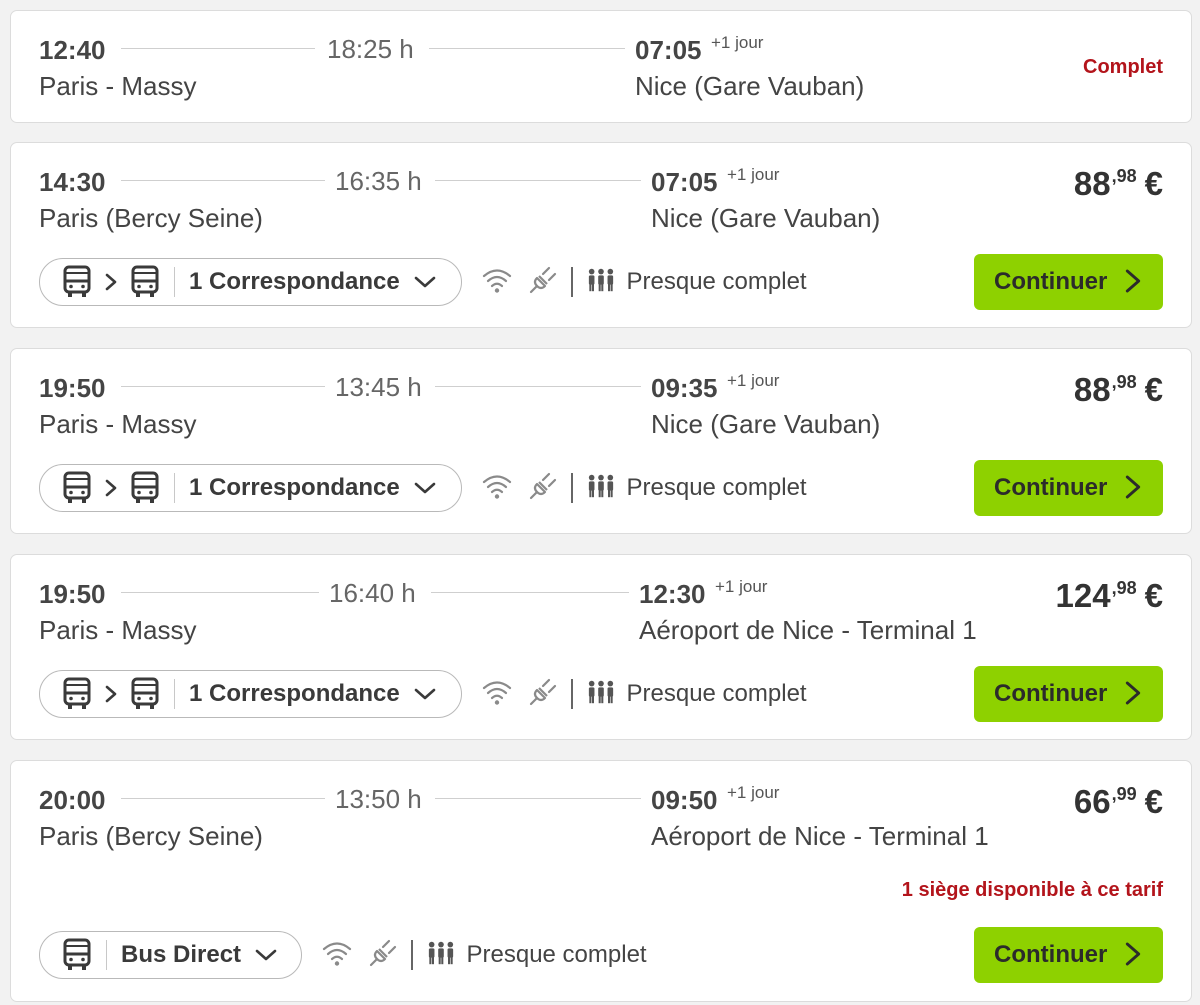 This screenshot has height=1005, width=1200. I want to click on sold-out-status: Complet, so click(1123, 67).